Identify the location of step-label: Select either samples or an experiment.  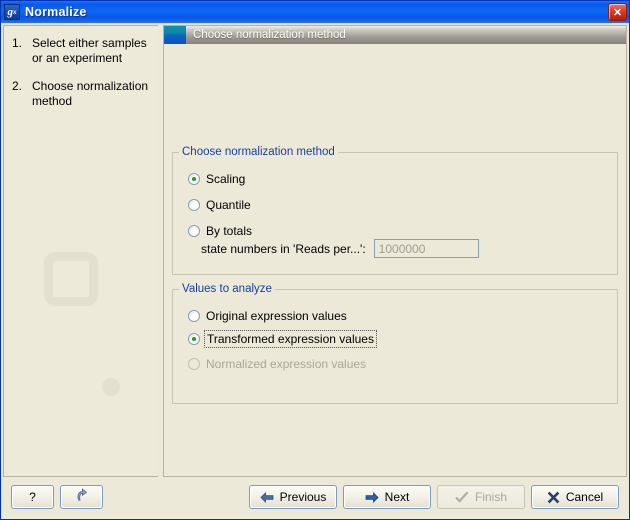
(89, 50).